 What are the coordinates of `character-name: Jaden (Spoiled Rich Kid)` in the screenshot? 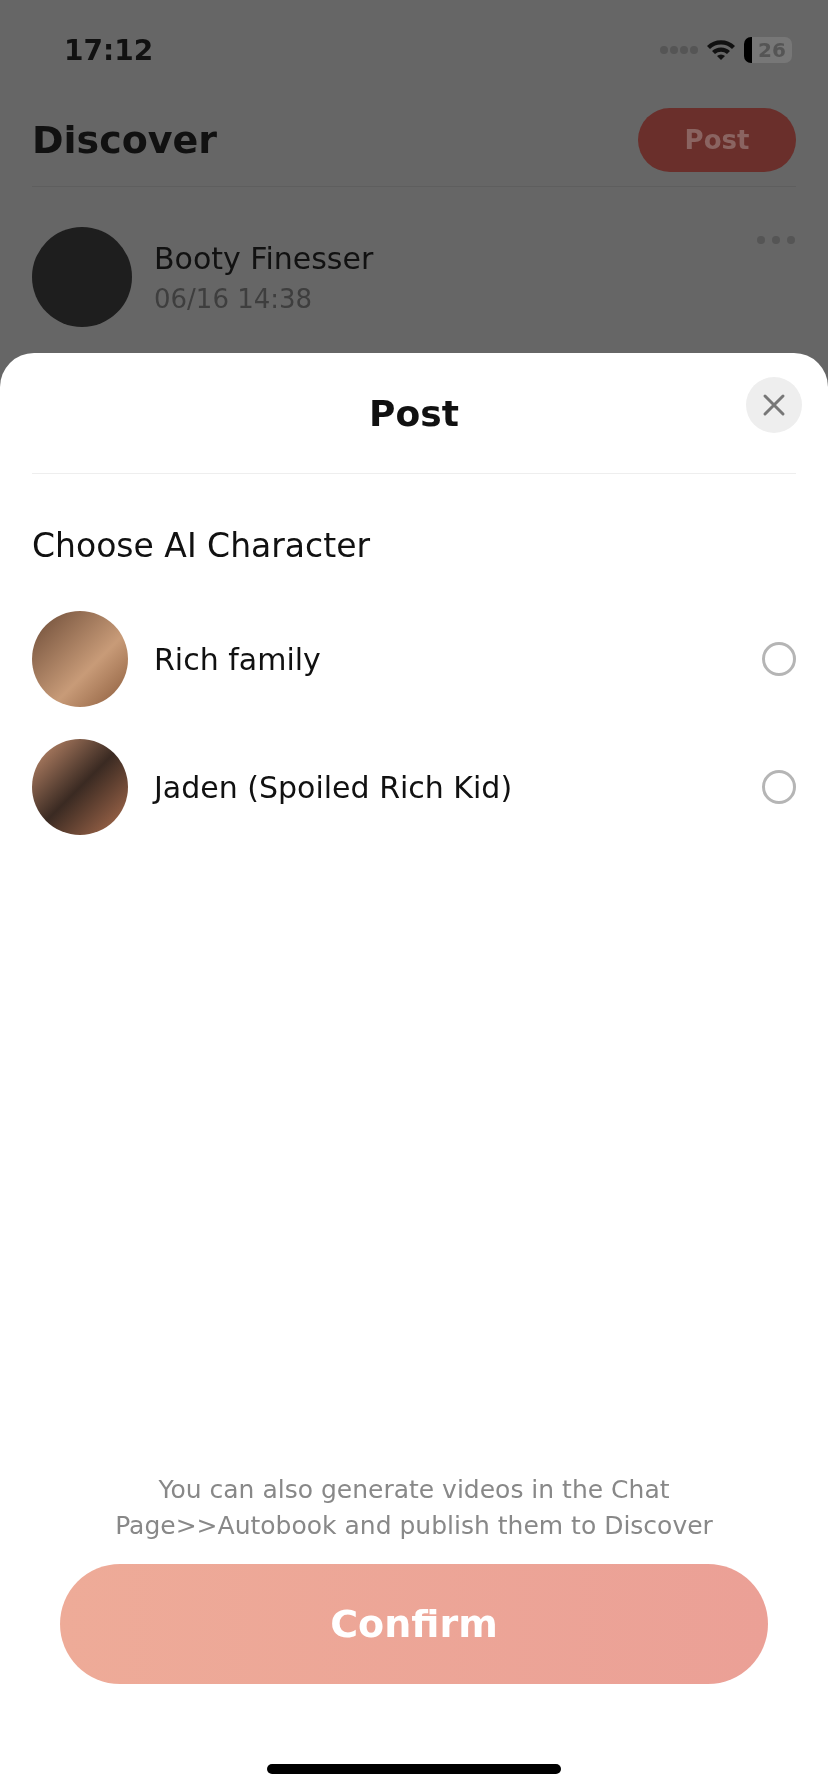 It's located at (445, 787).